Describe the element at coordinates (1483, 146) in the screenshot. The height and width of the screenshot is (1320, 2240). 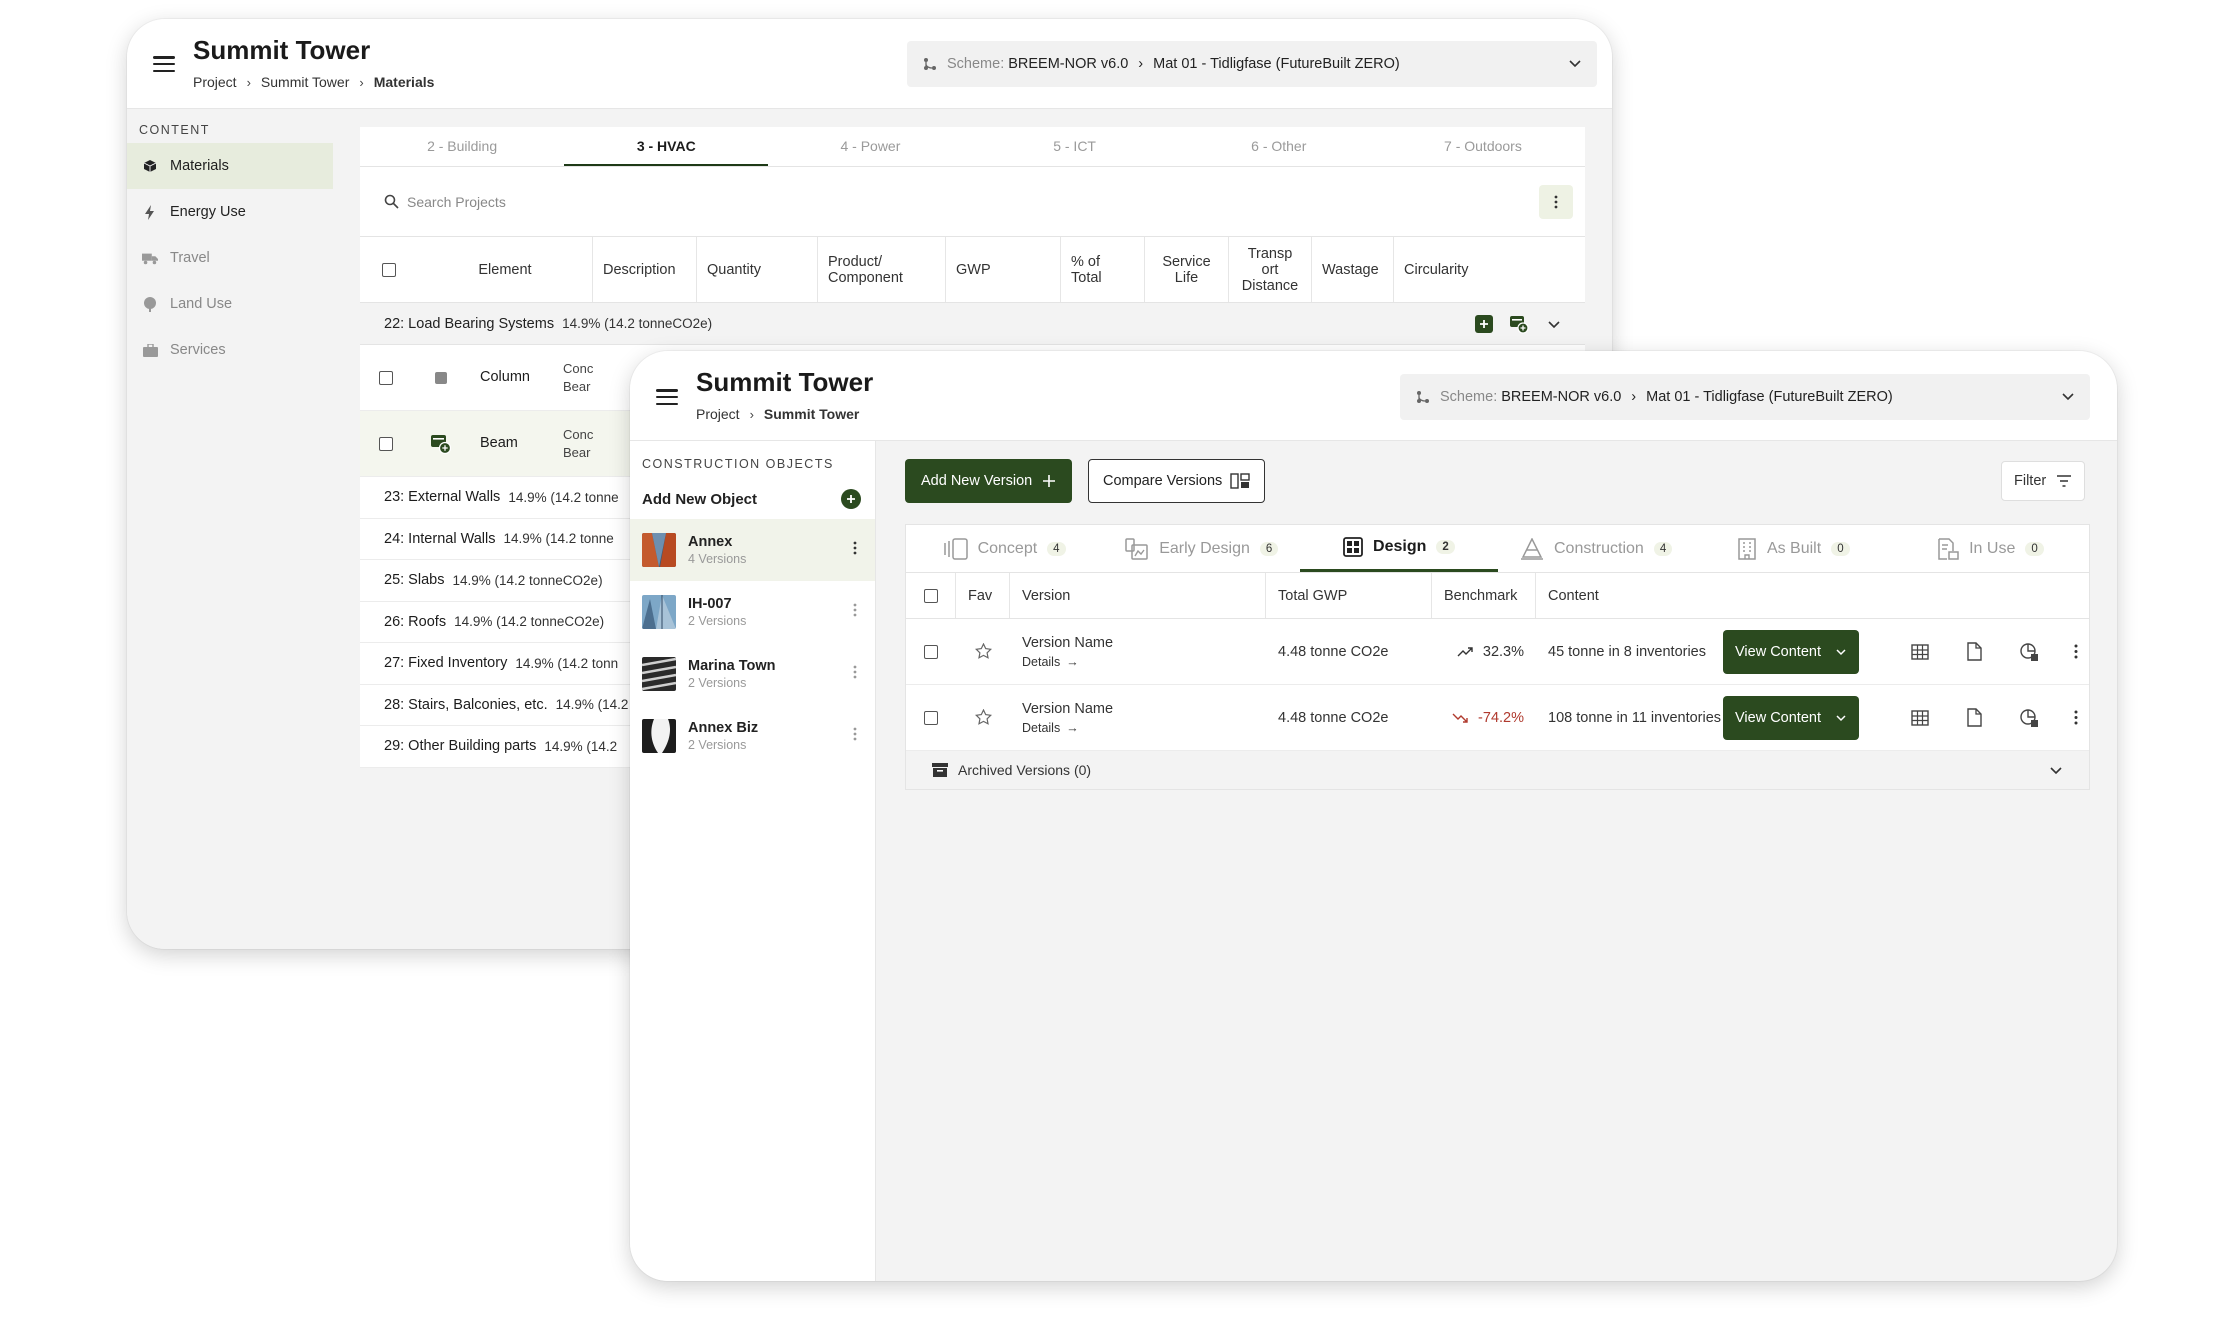
I see `tab-outdoors: 7 - Outdoors` at that location.